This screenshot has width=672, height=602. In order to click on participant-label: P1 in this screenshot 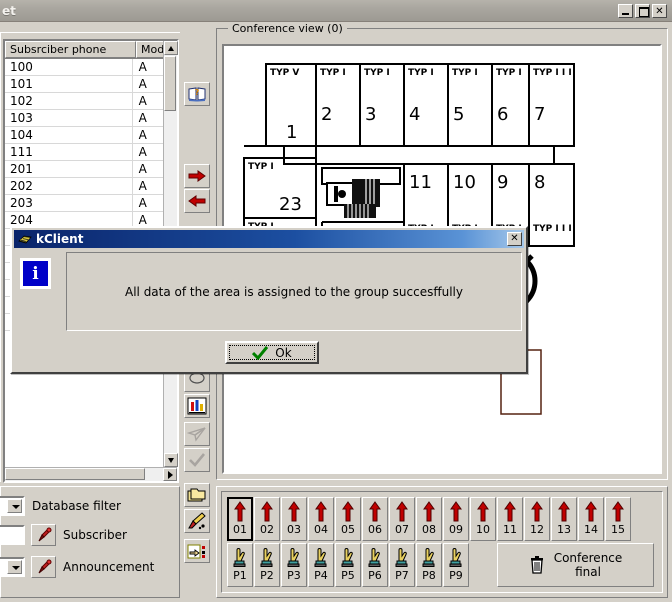, I will do `click(240, 575)`.